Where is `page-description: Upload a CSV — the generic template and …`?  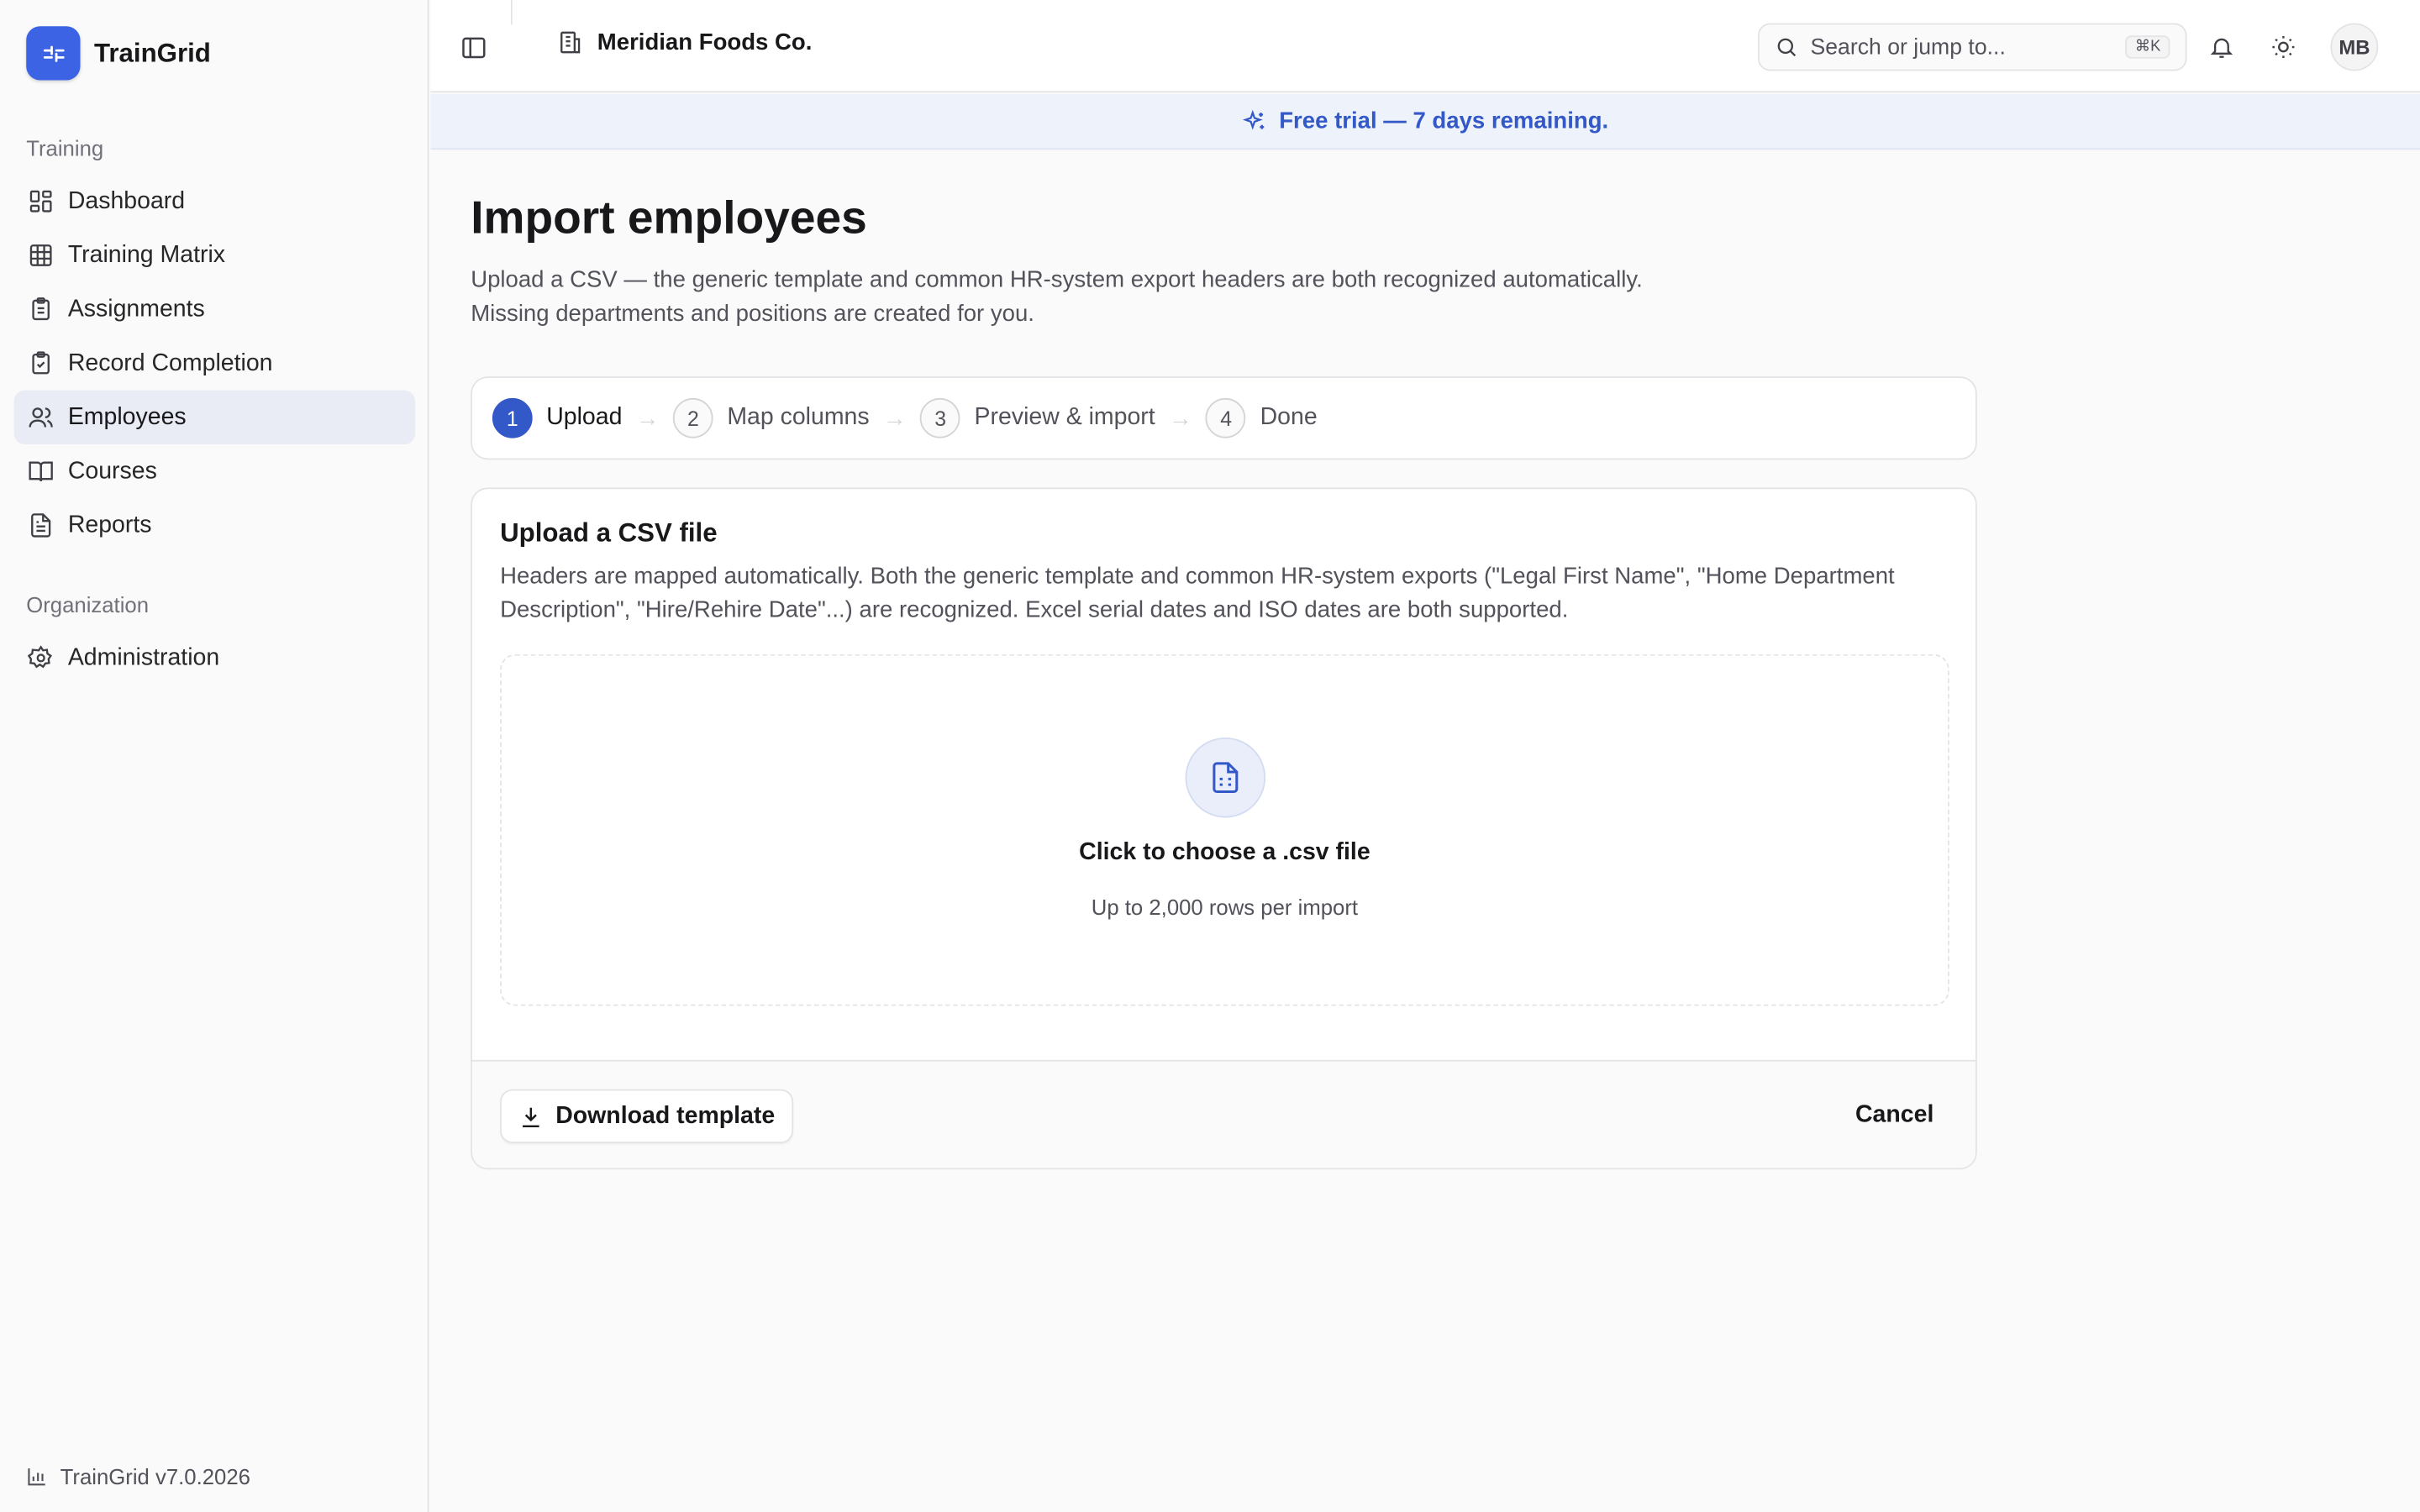 page-description: Upload a CSV — the generic template and … is located at coordinates (1057, 297).